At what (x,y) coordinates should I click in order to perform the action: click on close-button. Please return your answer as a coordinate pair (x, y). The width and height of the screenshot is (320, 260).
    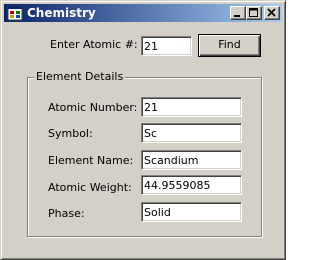
    Looking at the image, I should click on (272, 13).